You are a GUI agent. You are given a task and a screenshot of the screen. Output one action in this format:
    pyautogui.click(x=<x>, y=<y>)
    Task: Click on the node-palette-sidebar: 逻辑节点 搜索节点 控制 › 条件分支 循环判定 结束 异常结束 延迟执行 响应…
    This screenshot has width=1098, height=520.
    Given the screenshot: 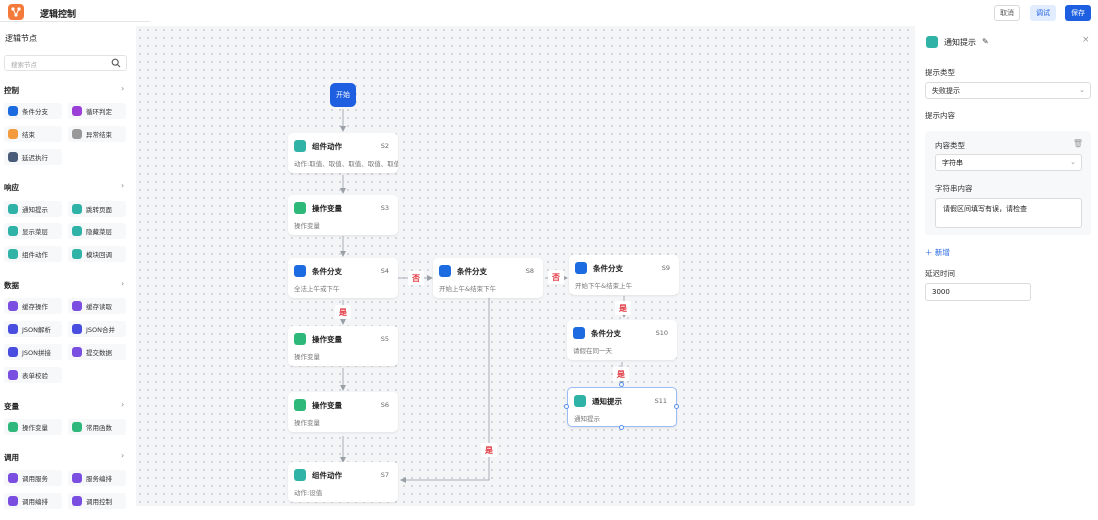 What is the action you would take?
    pyautogui.click(x=68, y=273)
    